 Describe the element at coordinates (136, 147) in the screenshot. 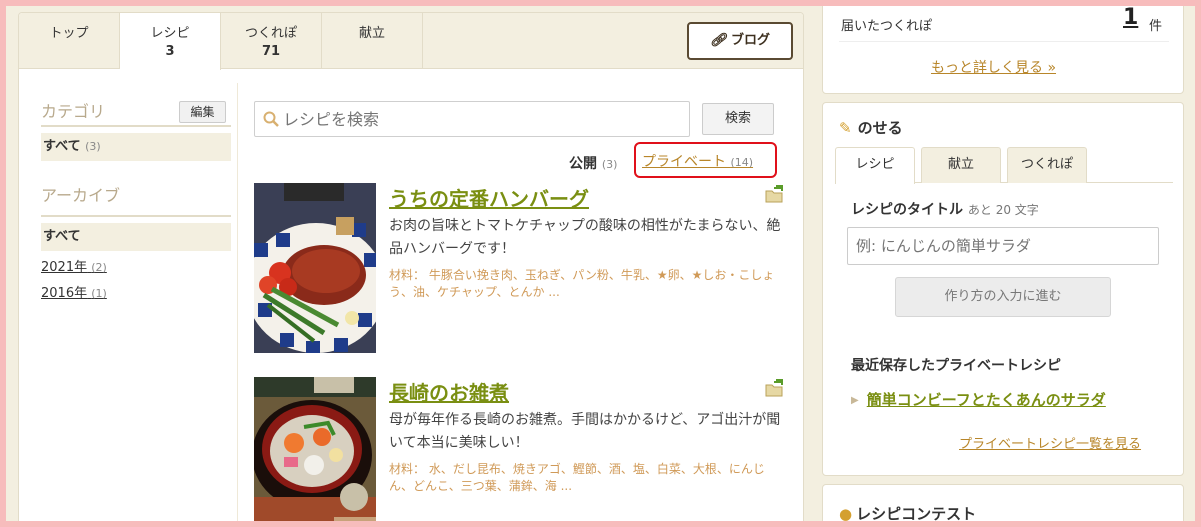

I see `category-all: すべて (3)` at that location.